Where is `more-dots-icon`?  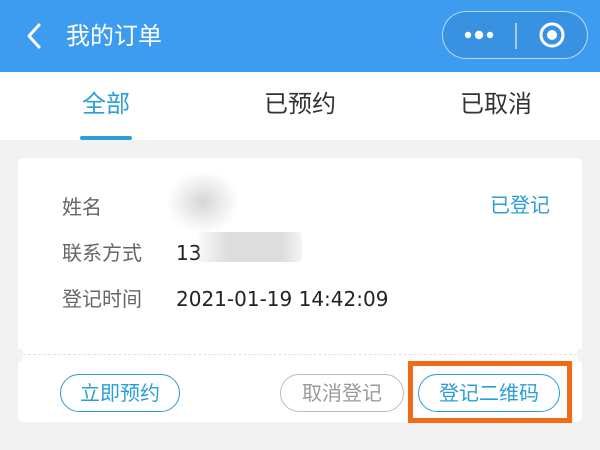 more-dots-icon is located at coordinates (479, 35).